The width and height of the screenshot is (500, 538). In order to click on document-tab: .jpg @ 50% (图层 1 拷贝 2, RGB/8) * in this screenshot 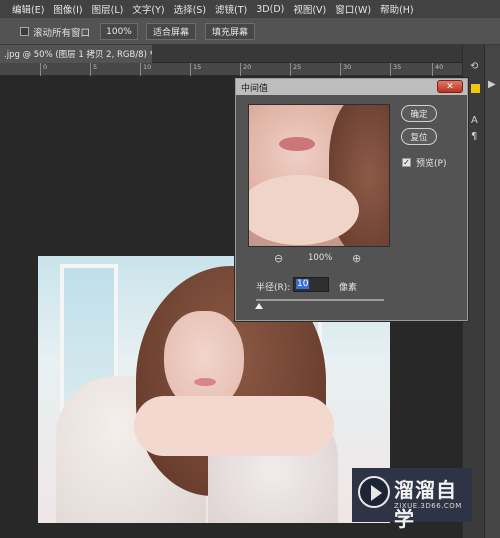, I will do `click(76, 54)`.